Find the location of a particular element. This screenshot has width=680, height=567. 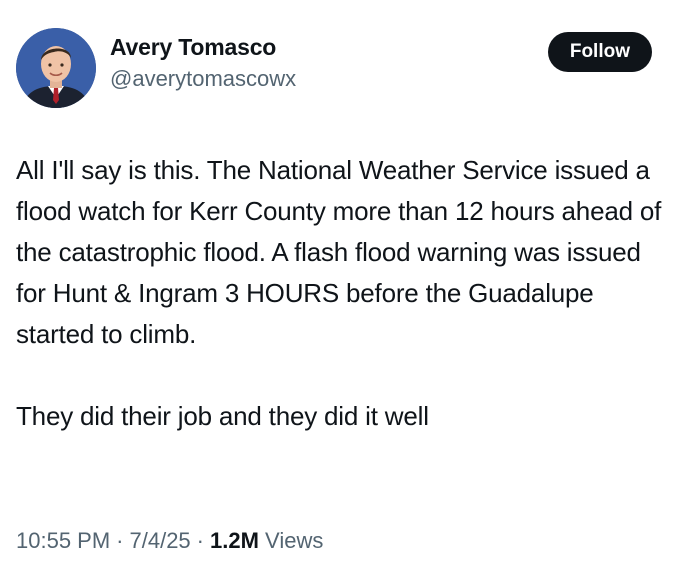

avatar-photo is located at coordinates (56, 68).